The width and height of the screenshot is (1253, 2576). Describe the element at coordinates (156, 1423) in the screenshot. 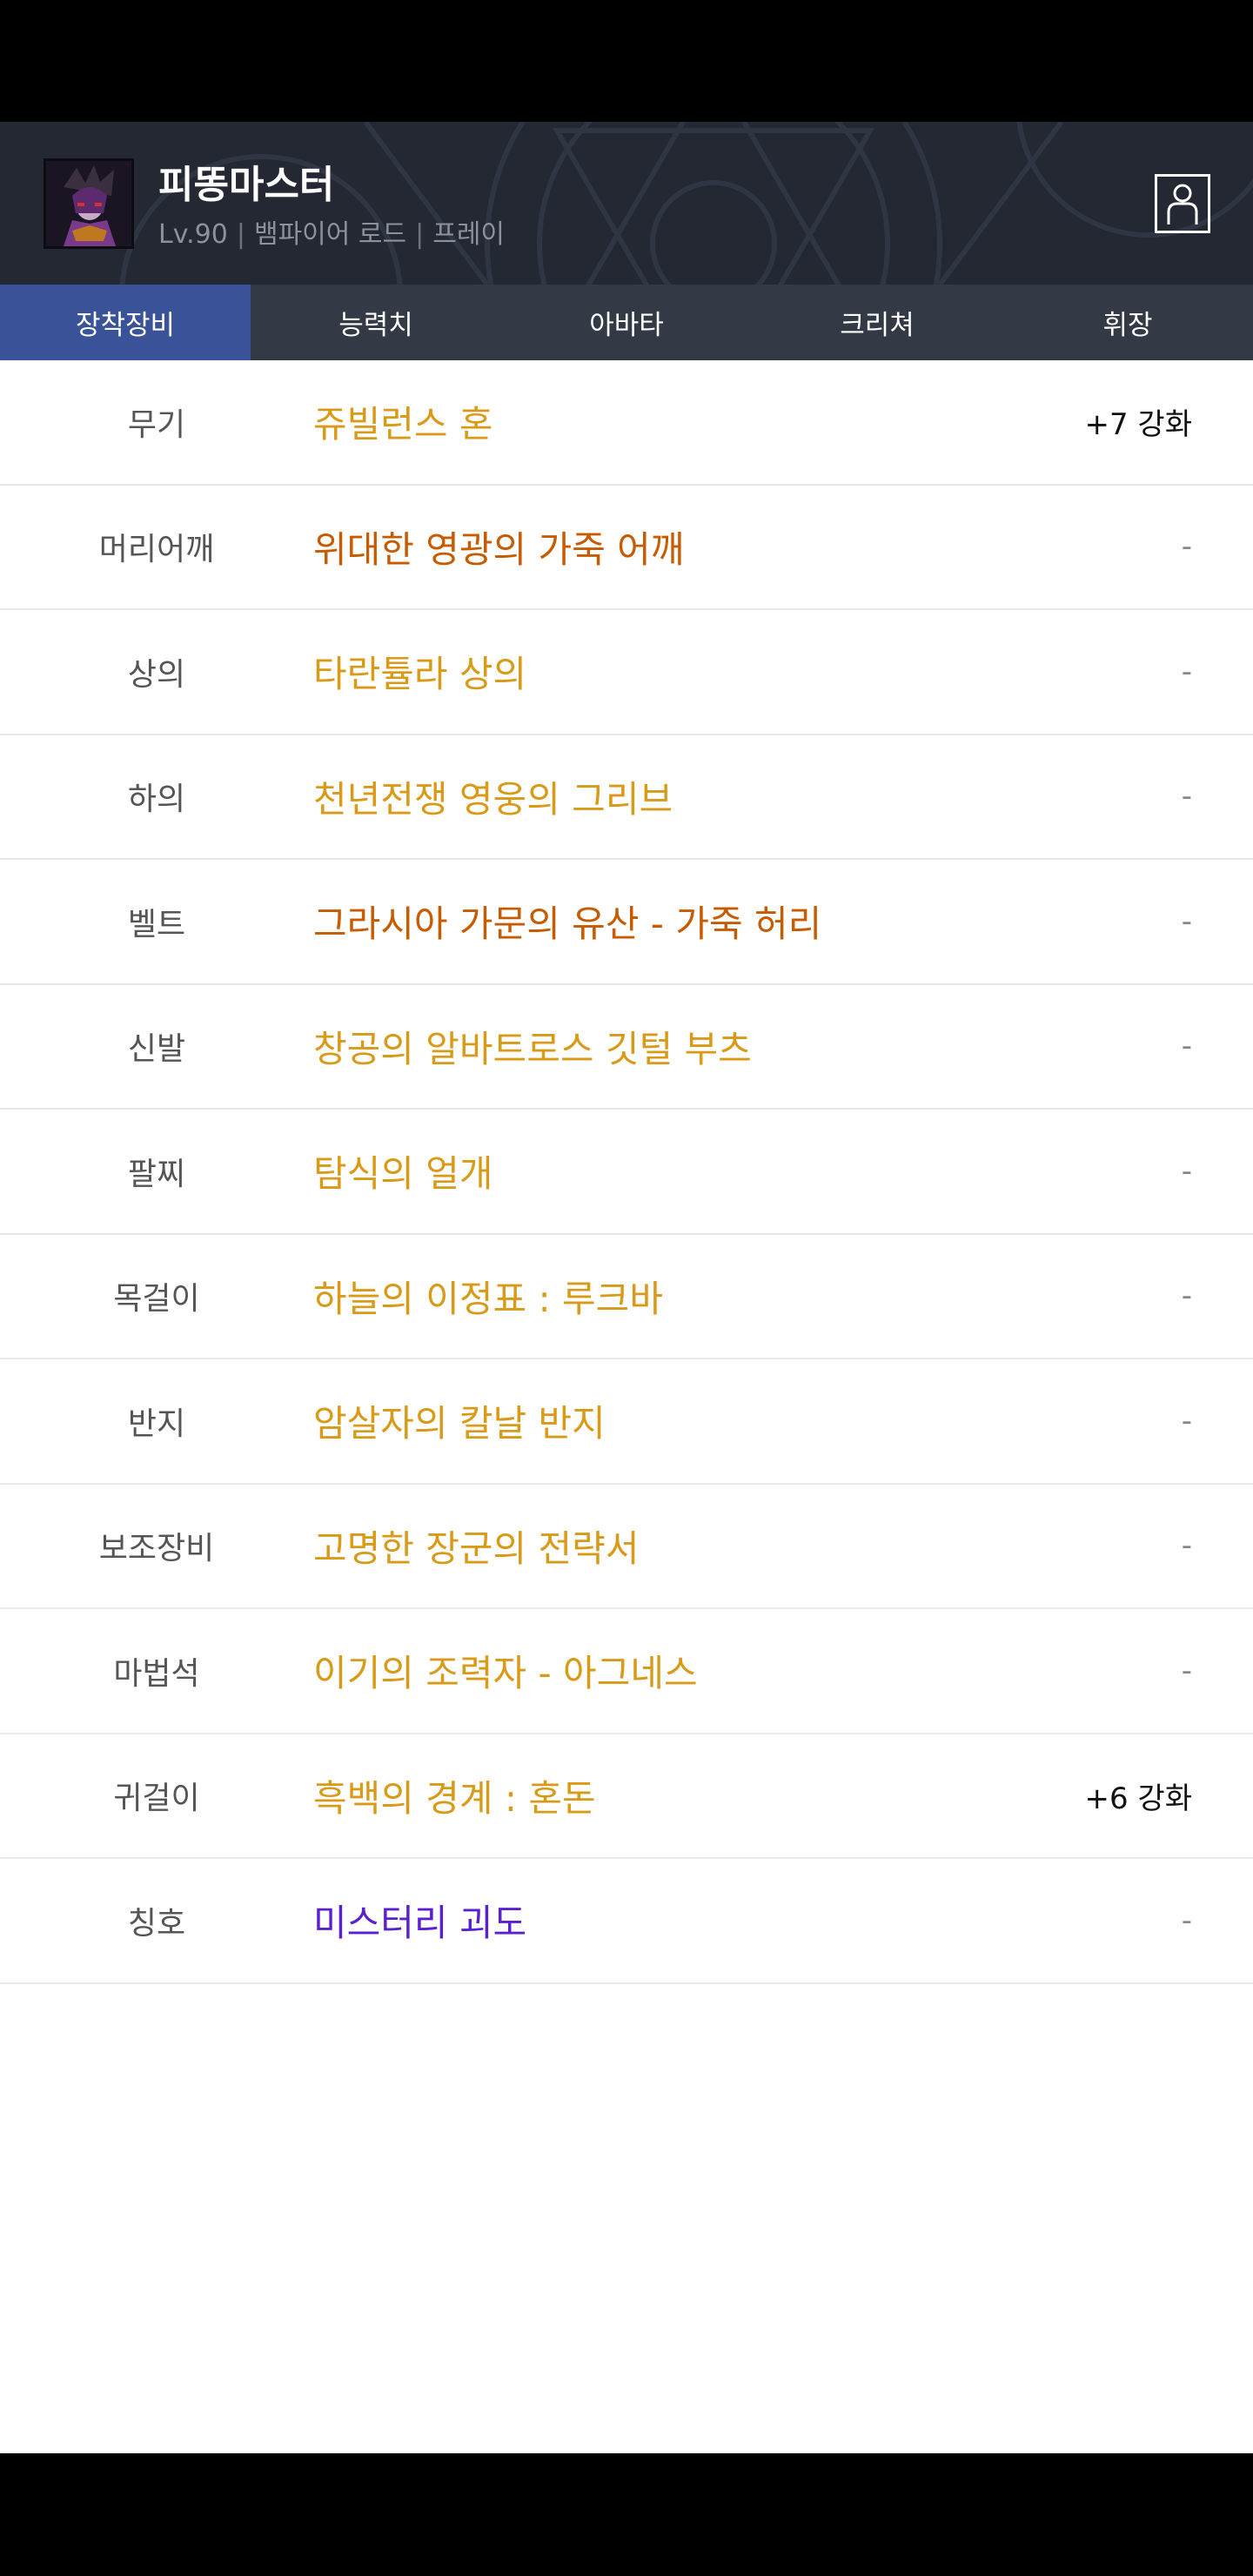

I see `slot-label: 반지` at that location.